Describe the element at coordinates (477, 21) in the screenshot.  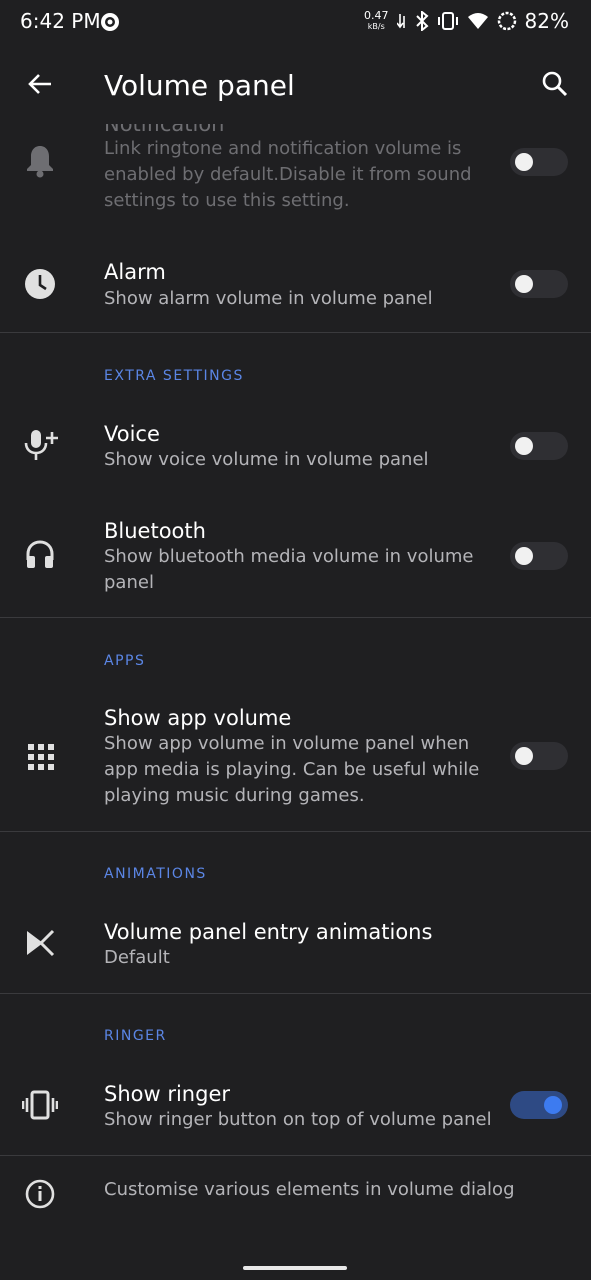
I see `wifi-icon` at that location.